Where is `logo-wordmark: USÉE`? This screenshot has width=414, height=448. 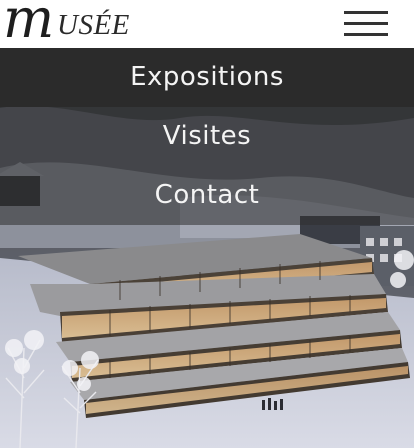 logo-wordmark: USÉE is located at coordinates (93, 25).